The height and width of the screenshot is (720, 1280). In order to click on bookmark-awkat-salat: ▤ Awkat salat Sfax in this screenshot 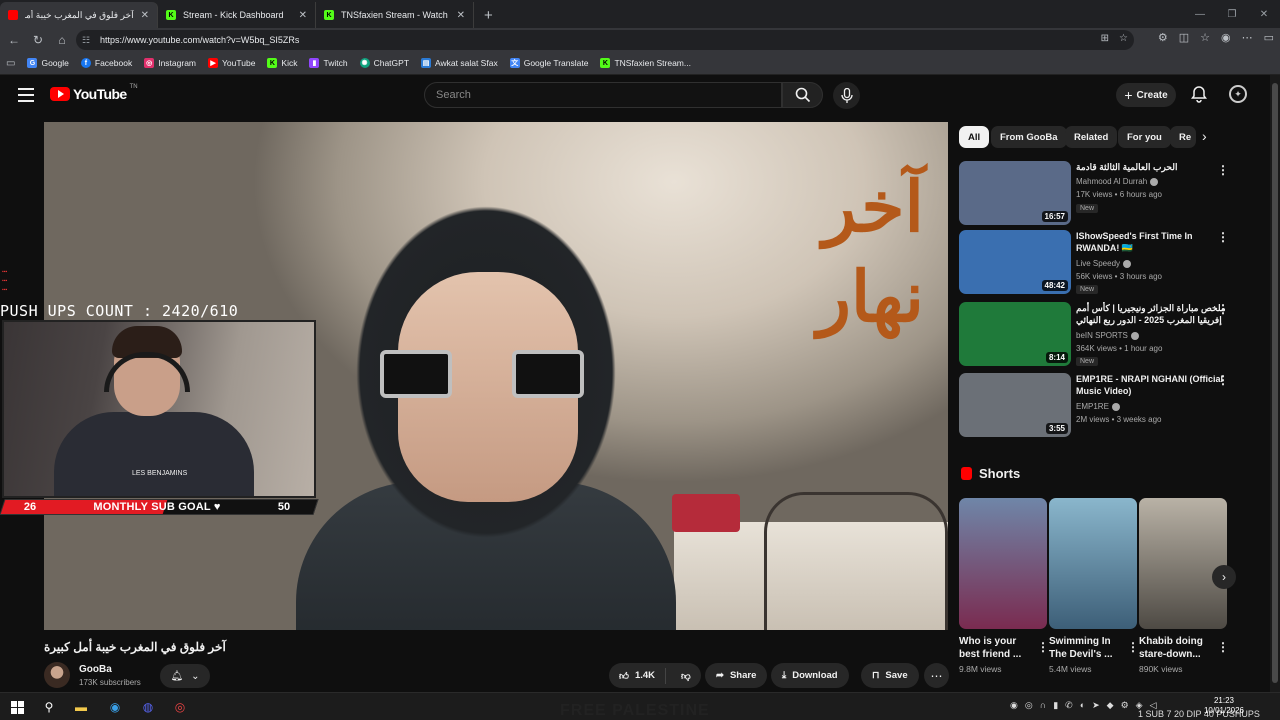, I will do `click(459, 63)`.